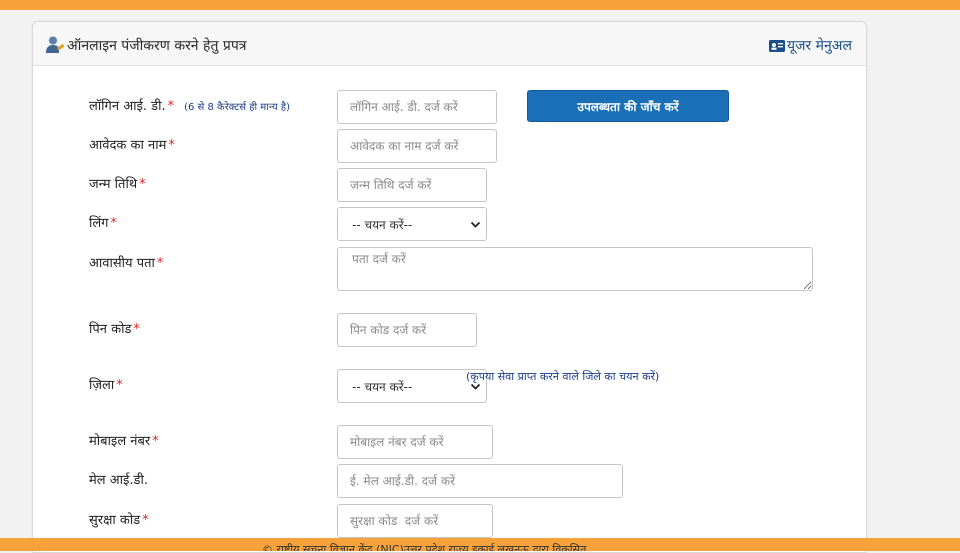  Describe the element at coordinates (55, 44) in the screenshot. I see `user-edit-icon` at that location.